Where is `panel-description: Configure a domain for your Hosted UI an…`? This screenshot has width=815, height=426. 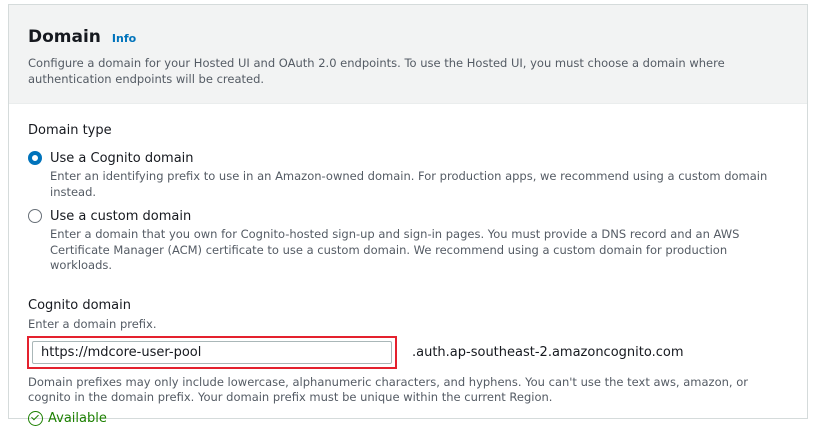 panel-description: Configure a domain for your Hosted UI an… is located at coordinates (376, 71).